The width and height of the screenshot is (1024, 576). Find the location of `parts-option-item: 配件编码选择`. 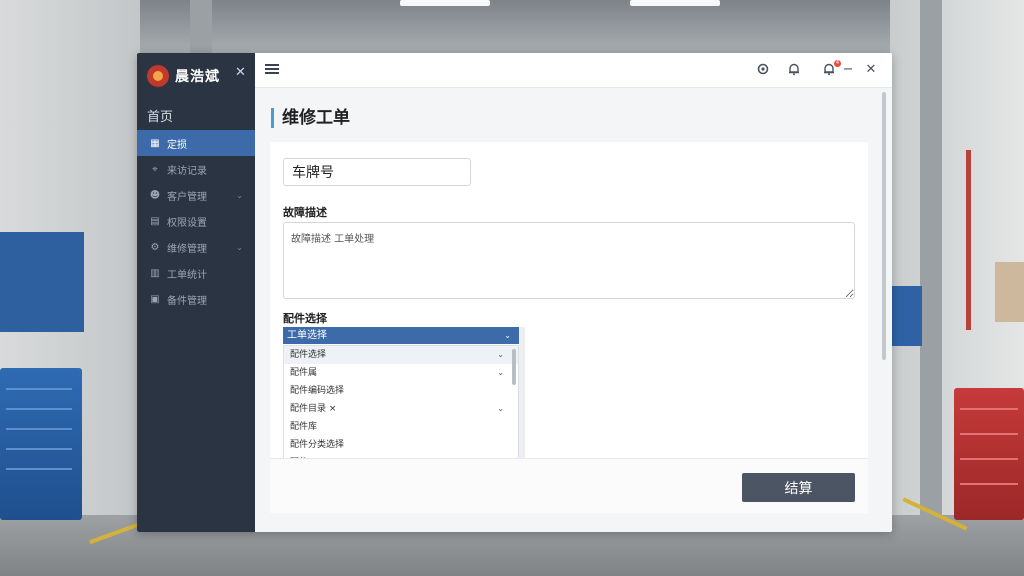

parts-option-item: 配件编码选择 is located at coordinates (401, 391).